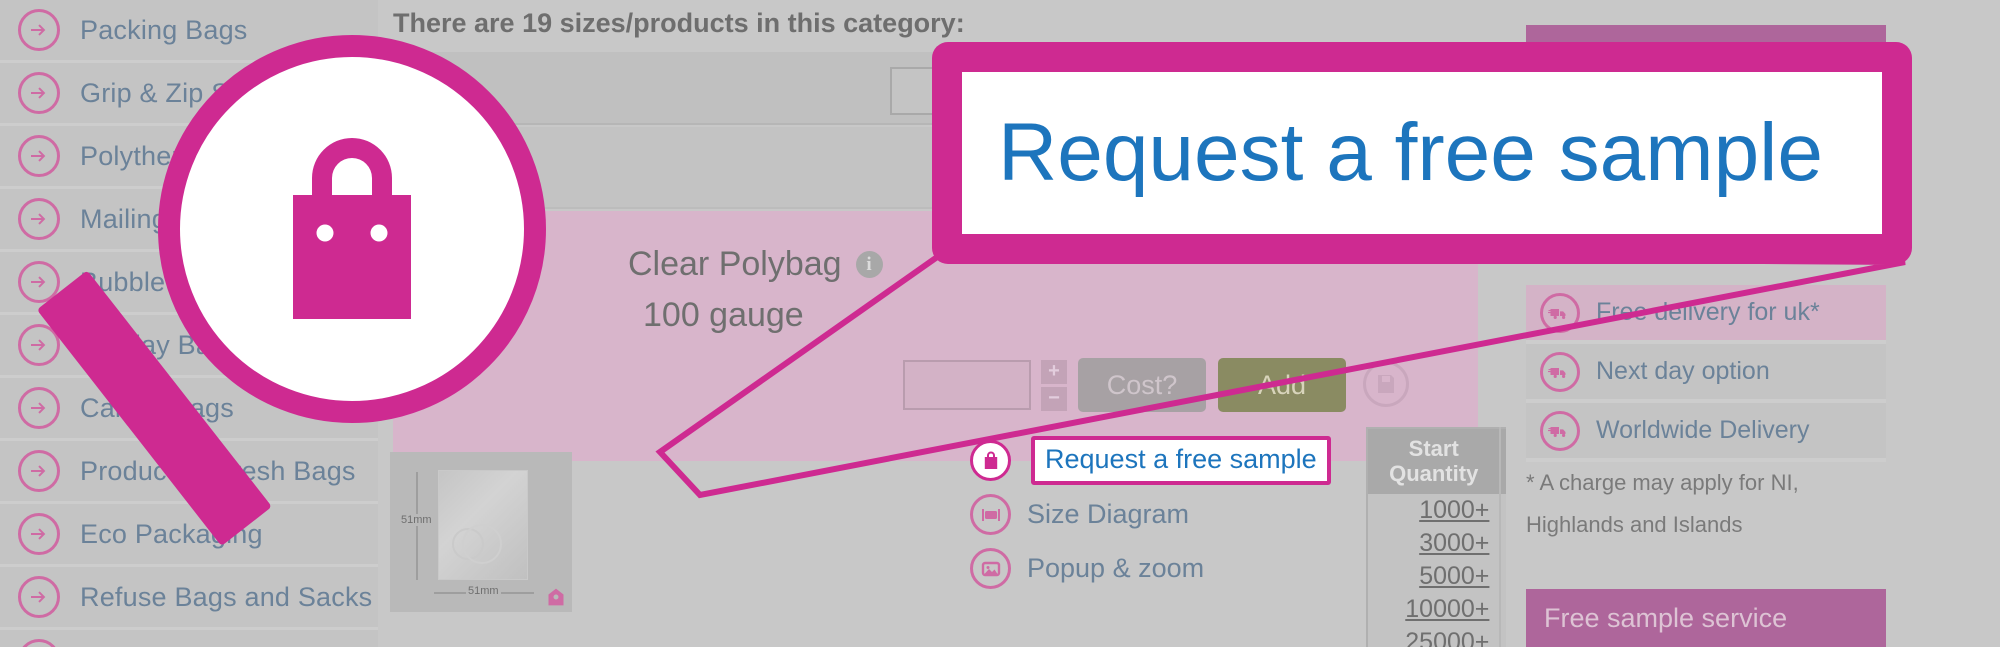 The width and height of the screenshot is (2000, 647). Describe the element at coordinates (1116, 568) in the screenshot. I see `popup-zoom-label: Popup & zoom` at that location.